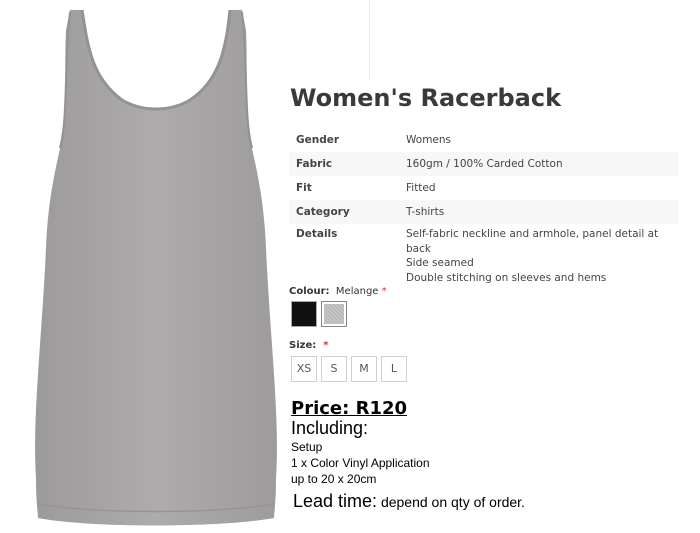 The width and height of the screenshot is (700, 533). Describe the element at coordinates (335, 501) in the screenshot. I see `lead-time-label: Lead time:` at that location.